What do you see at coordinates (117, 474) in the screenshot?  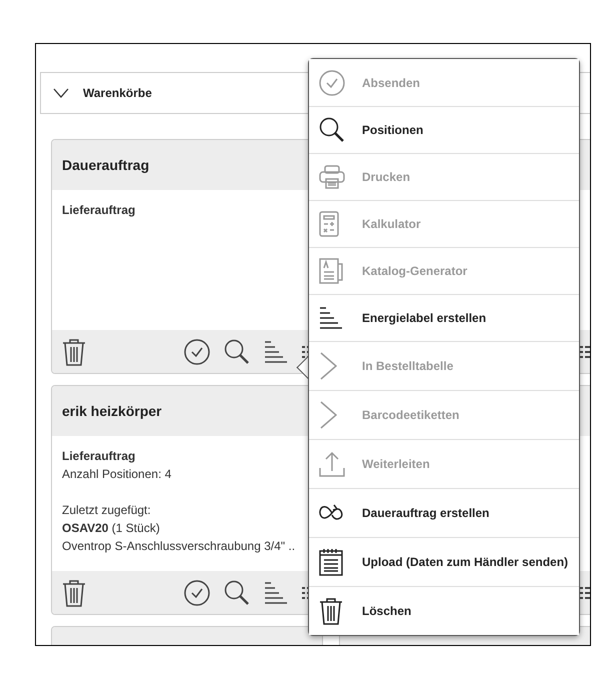 I see `cart-detail: Anzahl Positionen: 4` at bounding box center [117, 474].